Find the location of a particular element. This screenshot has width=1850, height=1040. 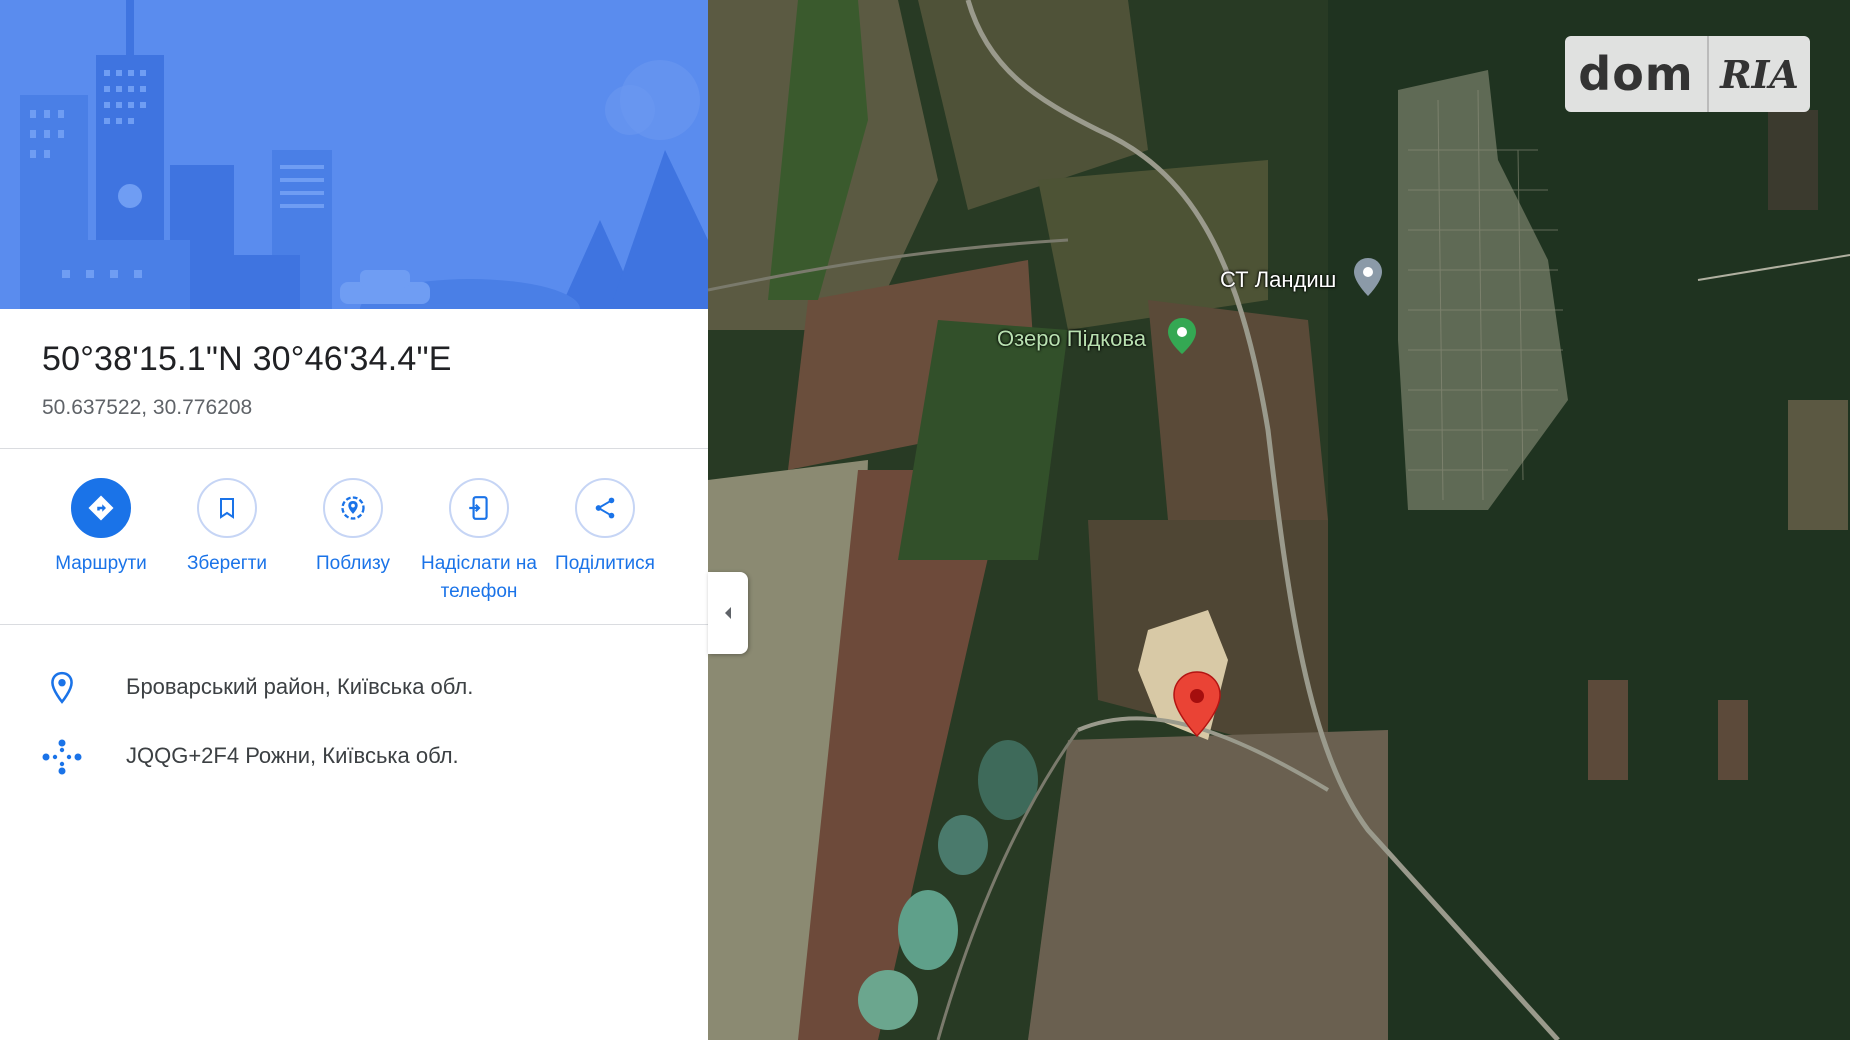

nearby-label: Поблизу is located at coordinates (353, 563).